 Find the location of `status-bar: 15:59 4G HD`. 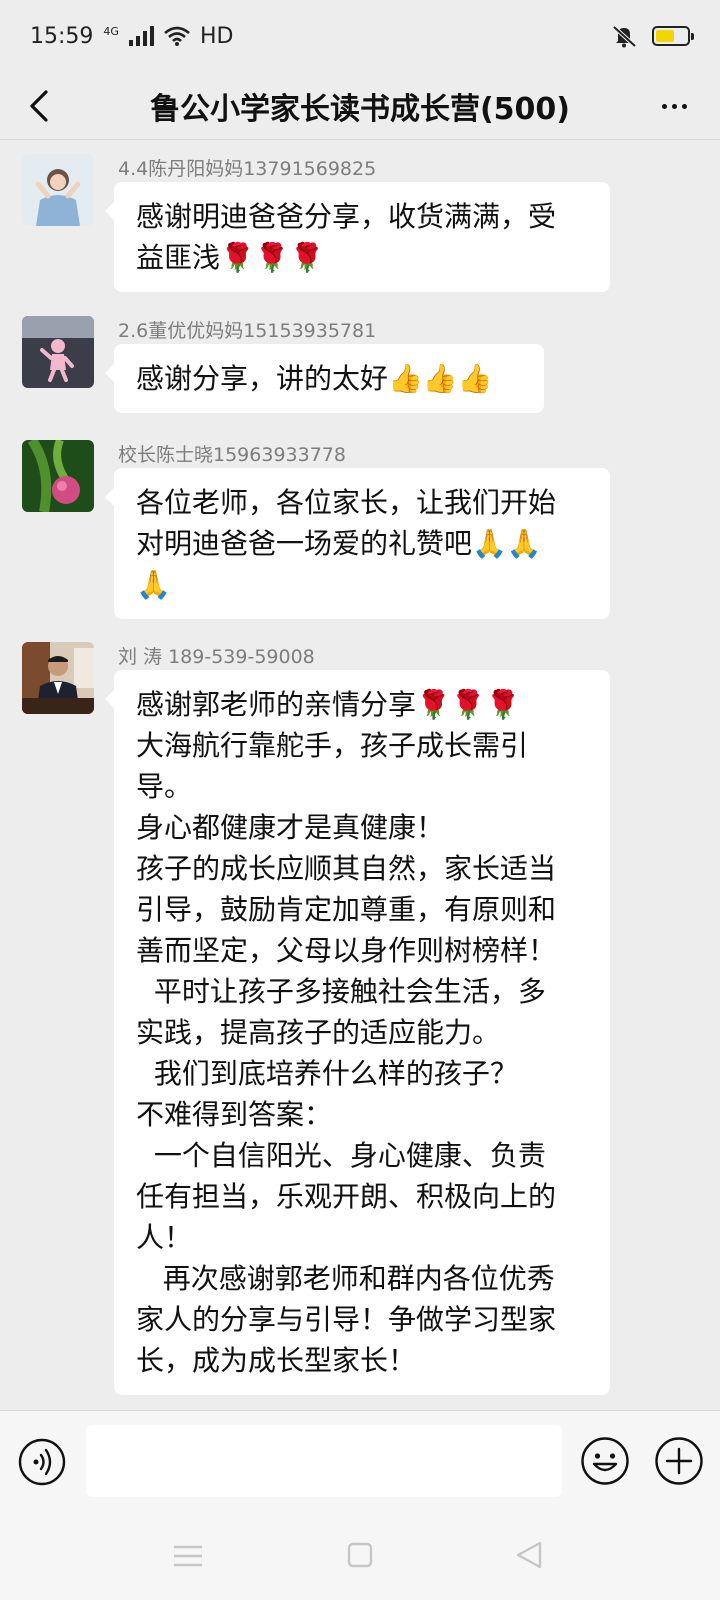

status-bar: 15:59 4G HD is located at coordinates (360, 36).